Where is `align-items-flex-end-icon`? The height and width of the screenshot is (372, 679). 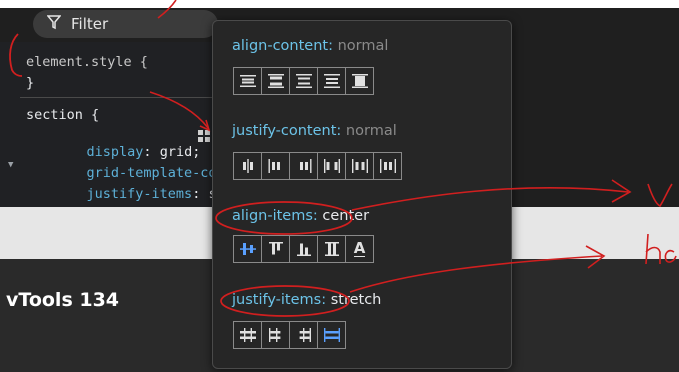
align-items-flex-end-icon is located at coordinates (303, 249).